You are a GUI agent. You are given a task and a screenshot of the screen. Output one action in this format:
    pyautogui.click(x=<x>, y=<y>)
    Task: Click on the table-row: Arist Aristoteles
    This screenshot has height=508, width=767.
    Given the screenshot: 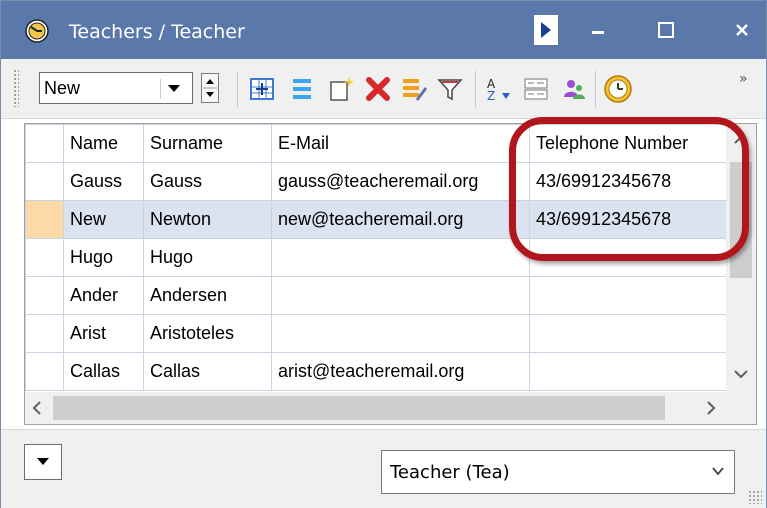 What is the action you would take?
    pyautogui.click(x=377, y=333)
    